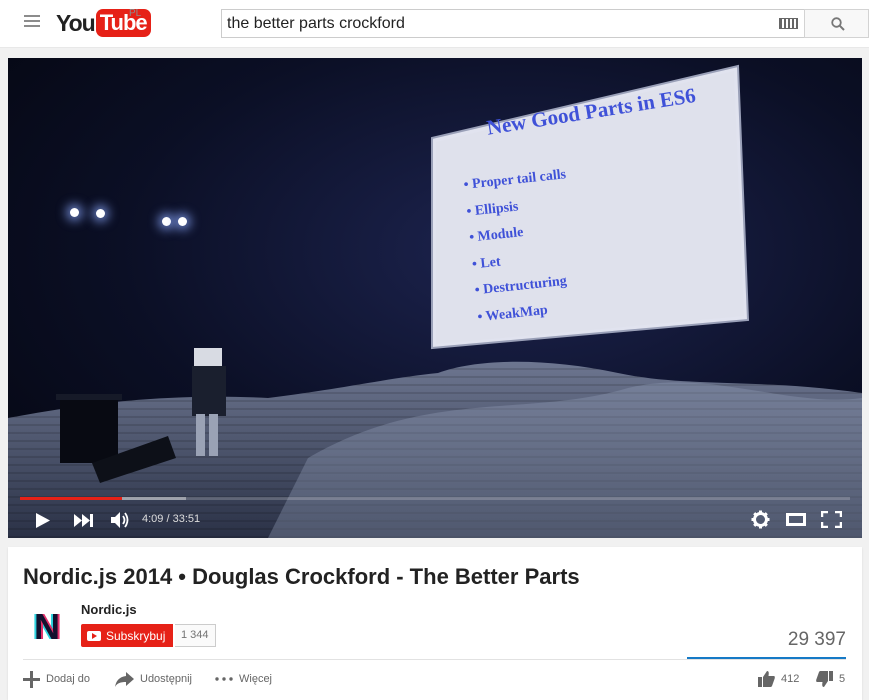  What do you see at coordinates (796, 519) in the screenshot?
I see `theater-mode-icon` at bounding box center [796, 519].